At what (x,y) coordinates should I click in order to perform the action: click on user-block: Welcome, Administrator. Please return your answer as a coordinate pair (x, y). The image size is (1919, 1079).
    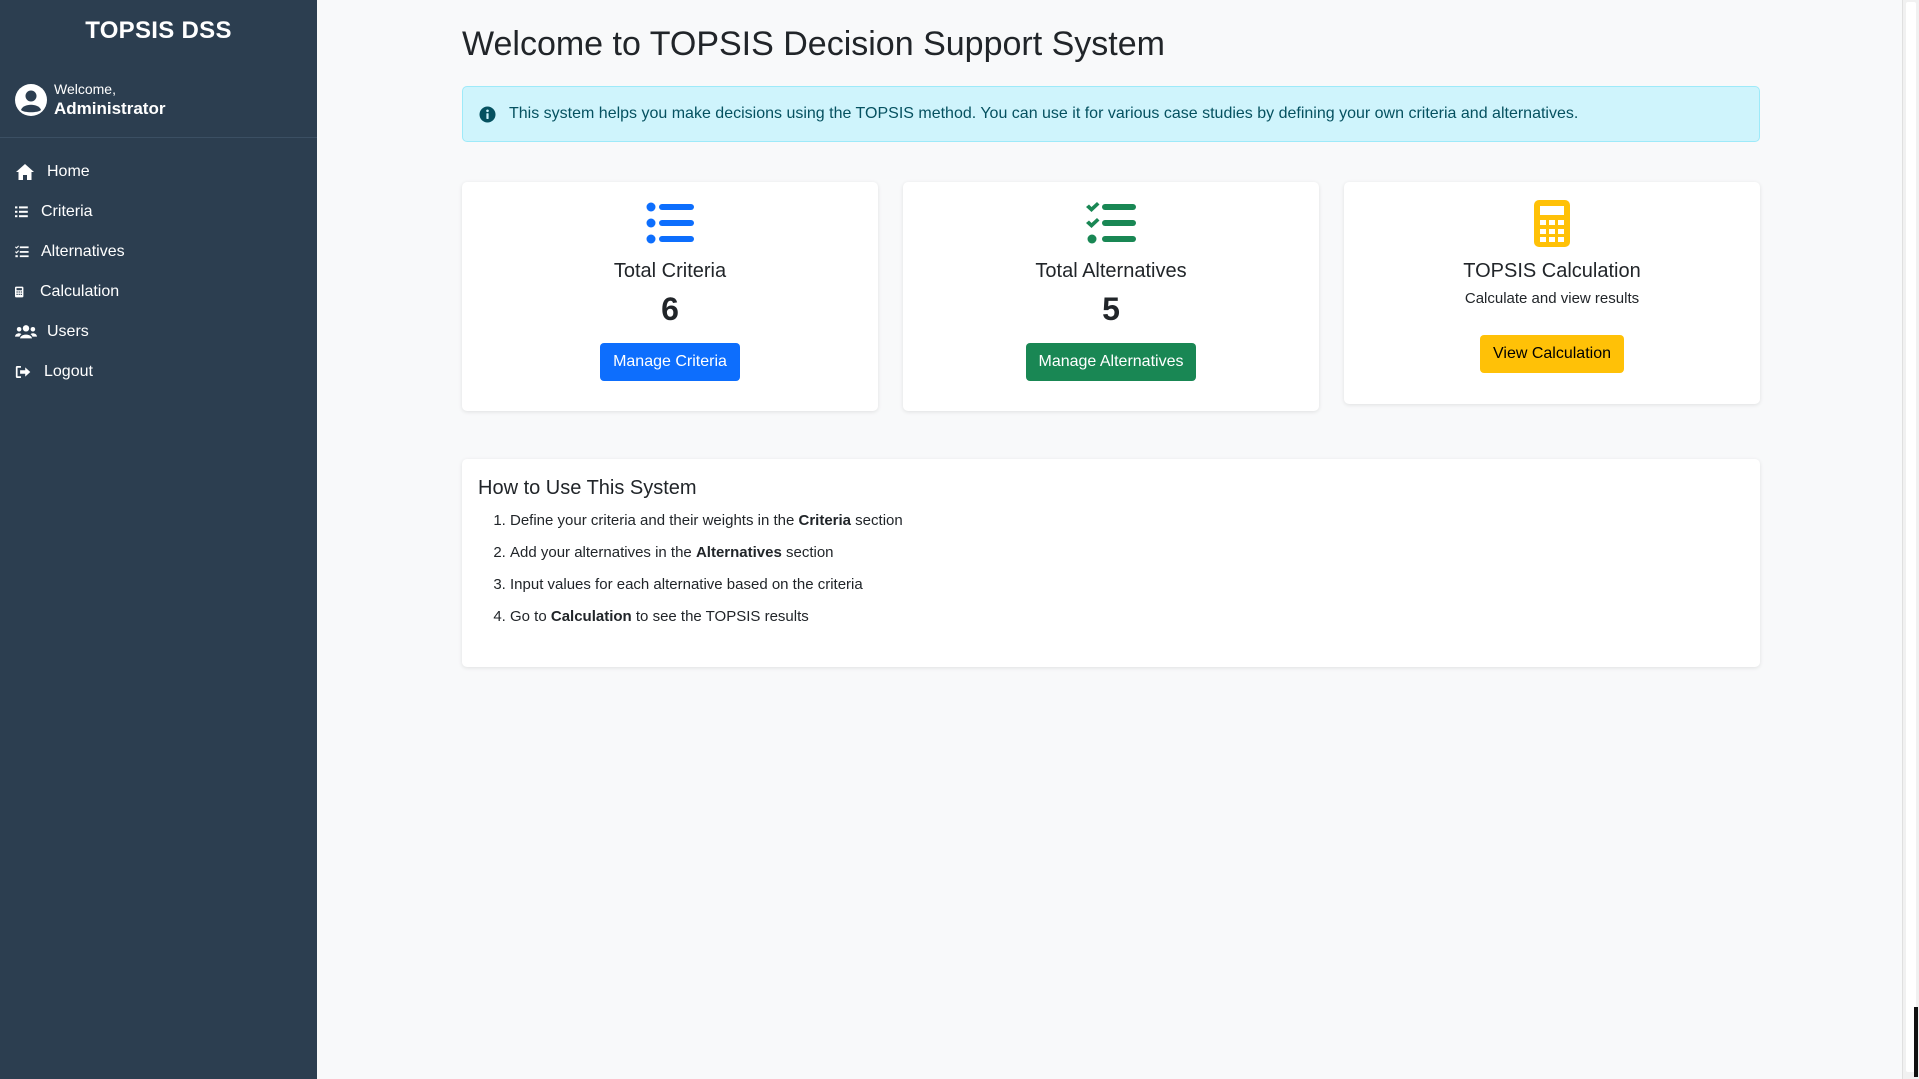
    Looking at the image, I should click on (158, 100).